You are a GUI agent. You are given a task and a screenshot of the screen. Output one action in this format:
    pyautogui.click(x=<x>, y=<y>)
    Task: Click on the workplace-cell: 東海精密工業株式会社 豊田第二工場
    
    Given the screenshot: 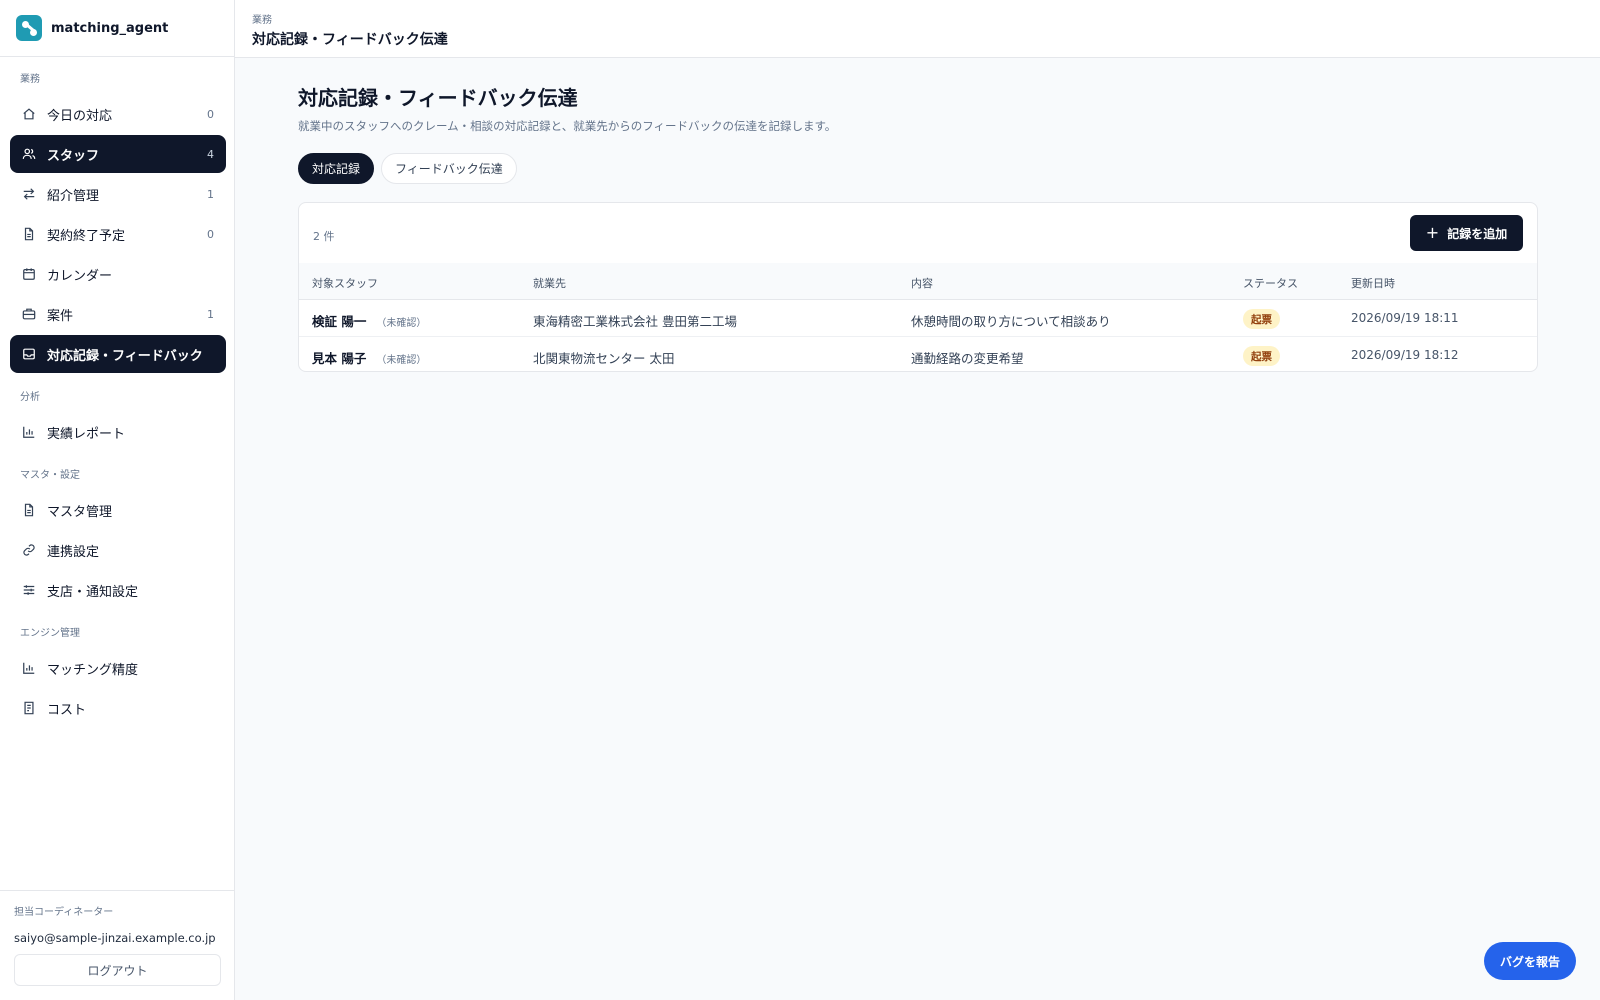 What is the action you would take?
    pyautogui.click(x=635, y=321)
    